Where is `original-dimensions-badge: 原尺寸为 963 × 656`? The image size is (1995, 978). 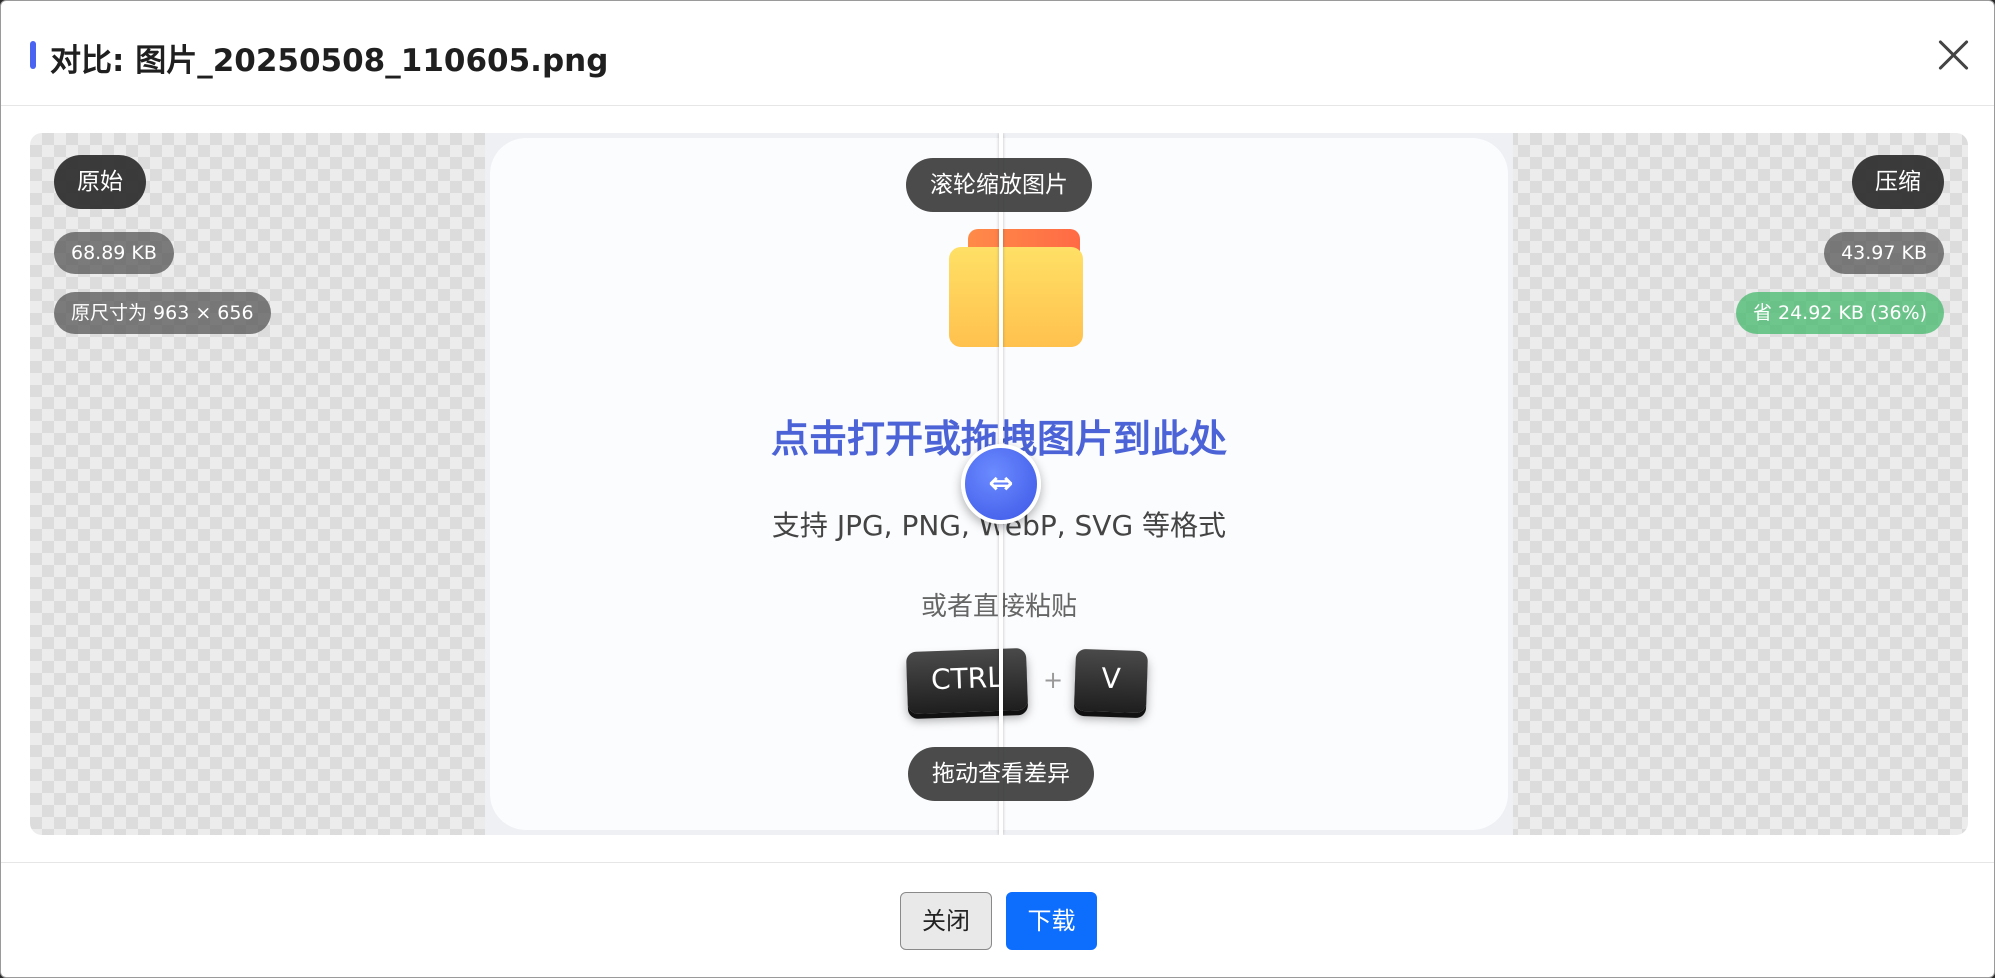
original-dimensions-badge: 原尺寸为 963 × 656 is located at coordinates (162, 313).